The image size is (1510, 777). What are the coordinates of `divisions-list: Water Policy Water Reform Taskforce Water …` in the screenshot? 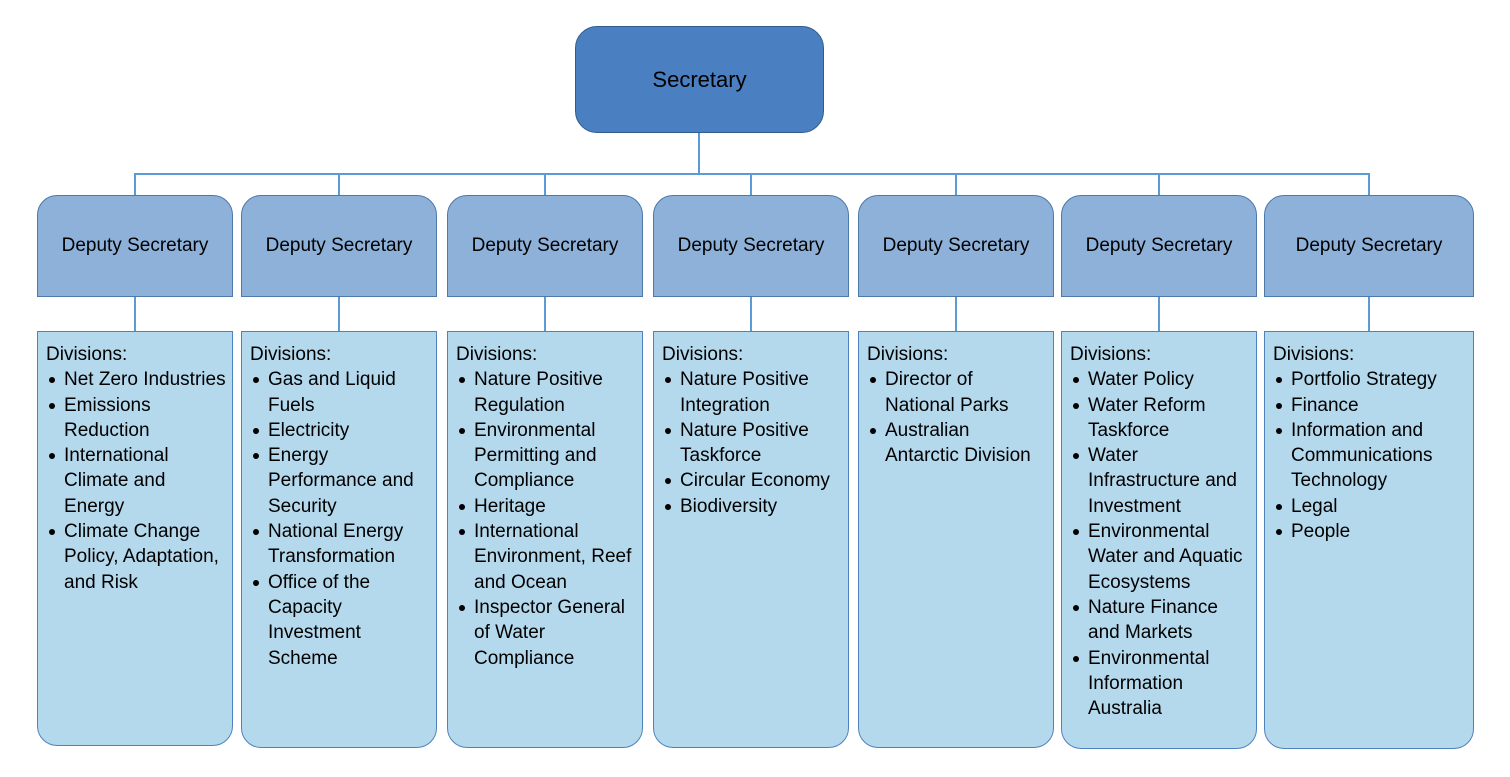 It's located at (1160, 544).